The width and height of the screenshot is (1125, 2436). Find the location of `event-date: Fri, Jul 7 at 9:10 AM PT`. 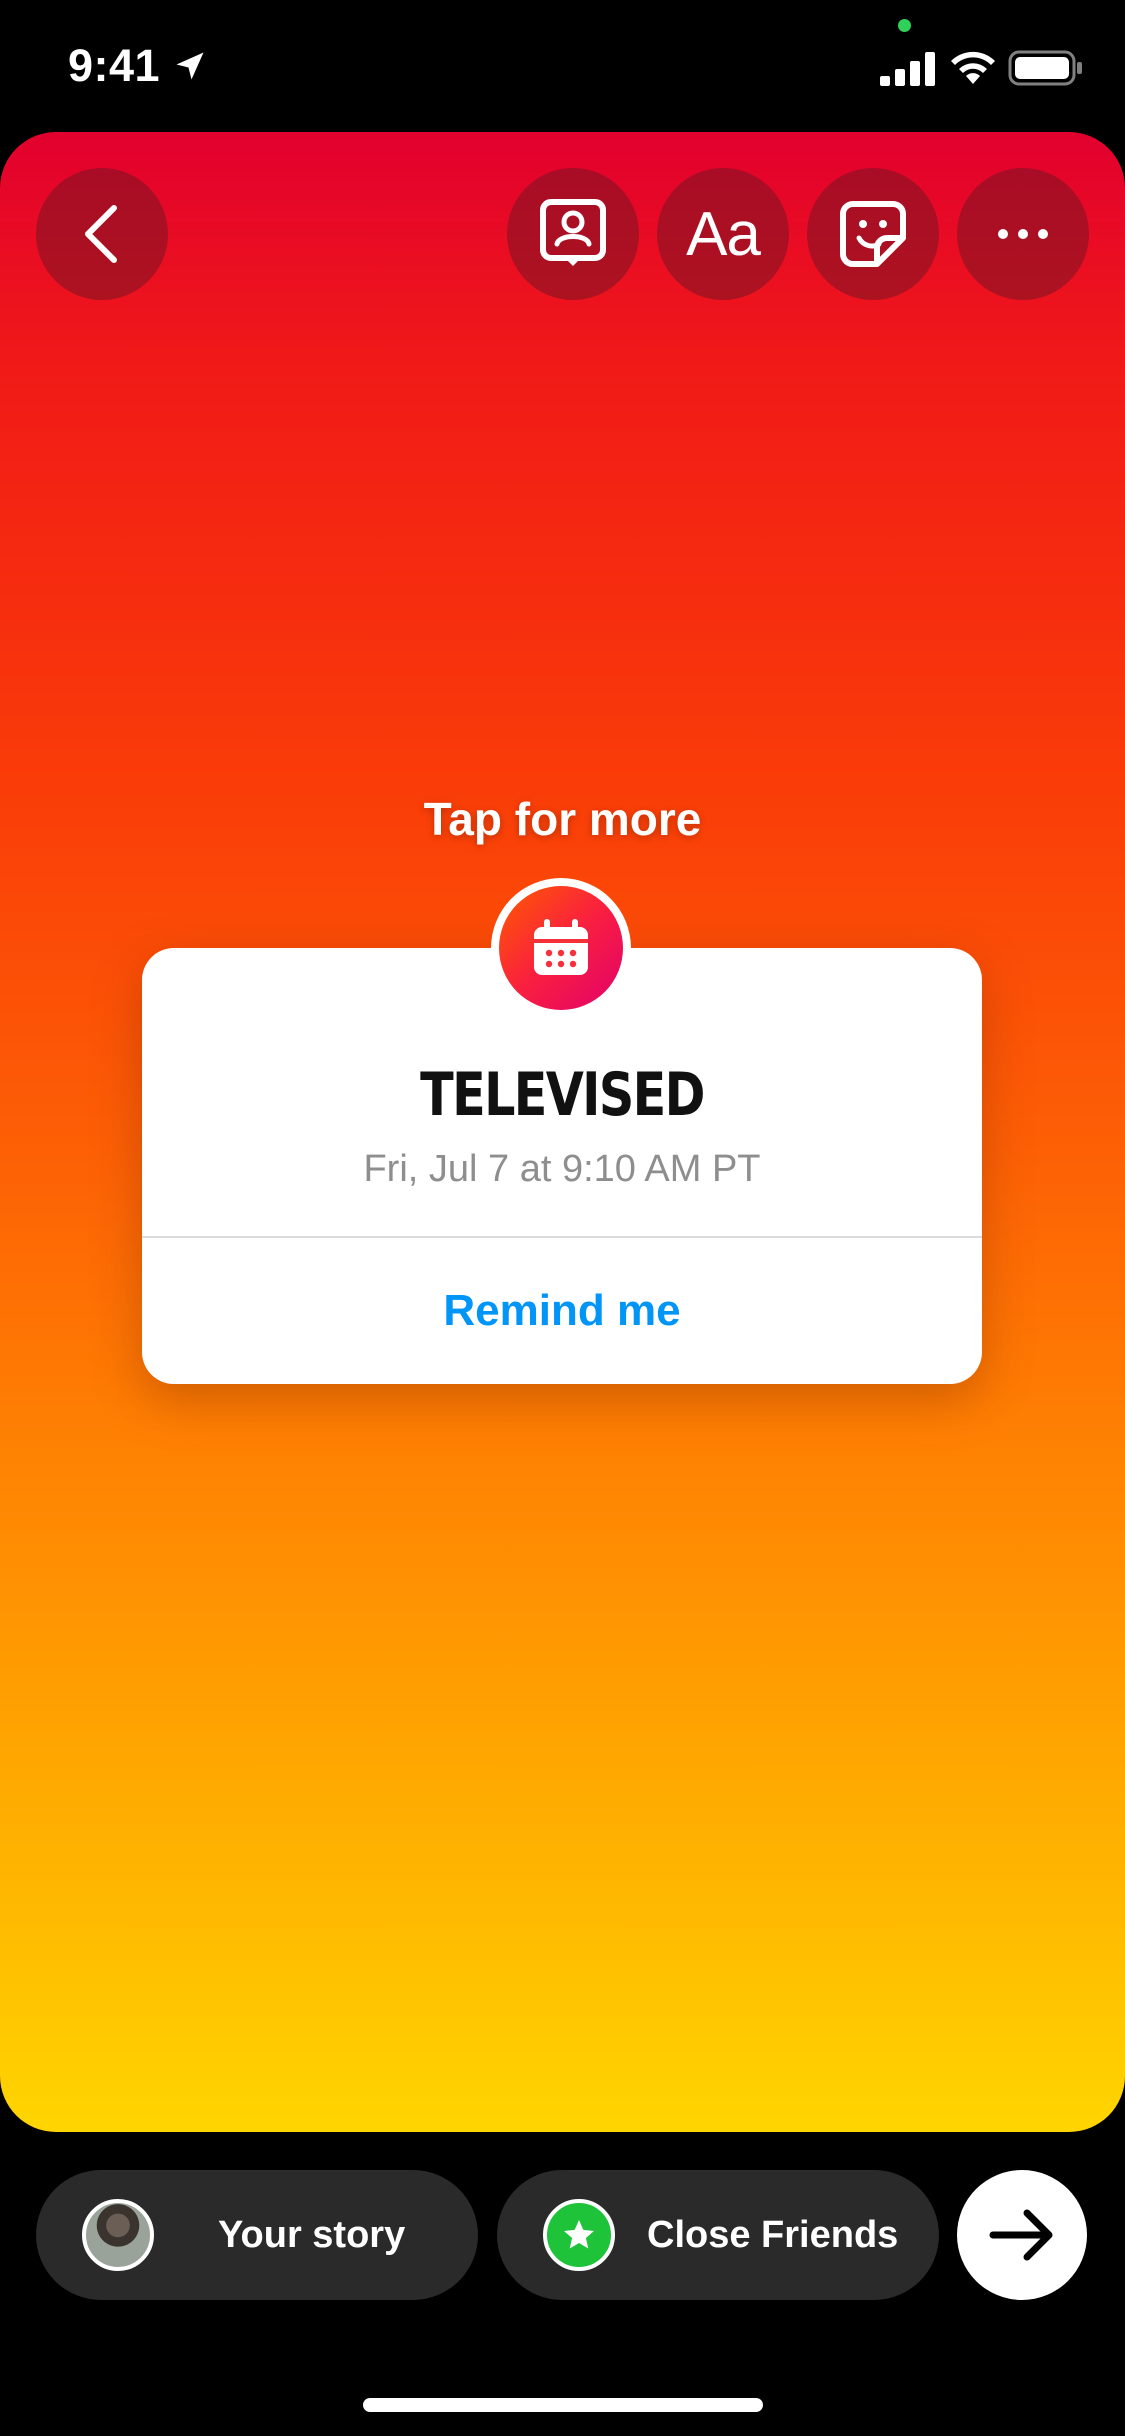

event-date: Fri, Jul 7 at 9:10 AM PT is located at coordinates (562, 1169).